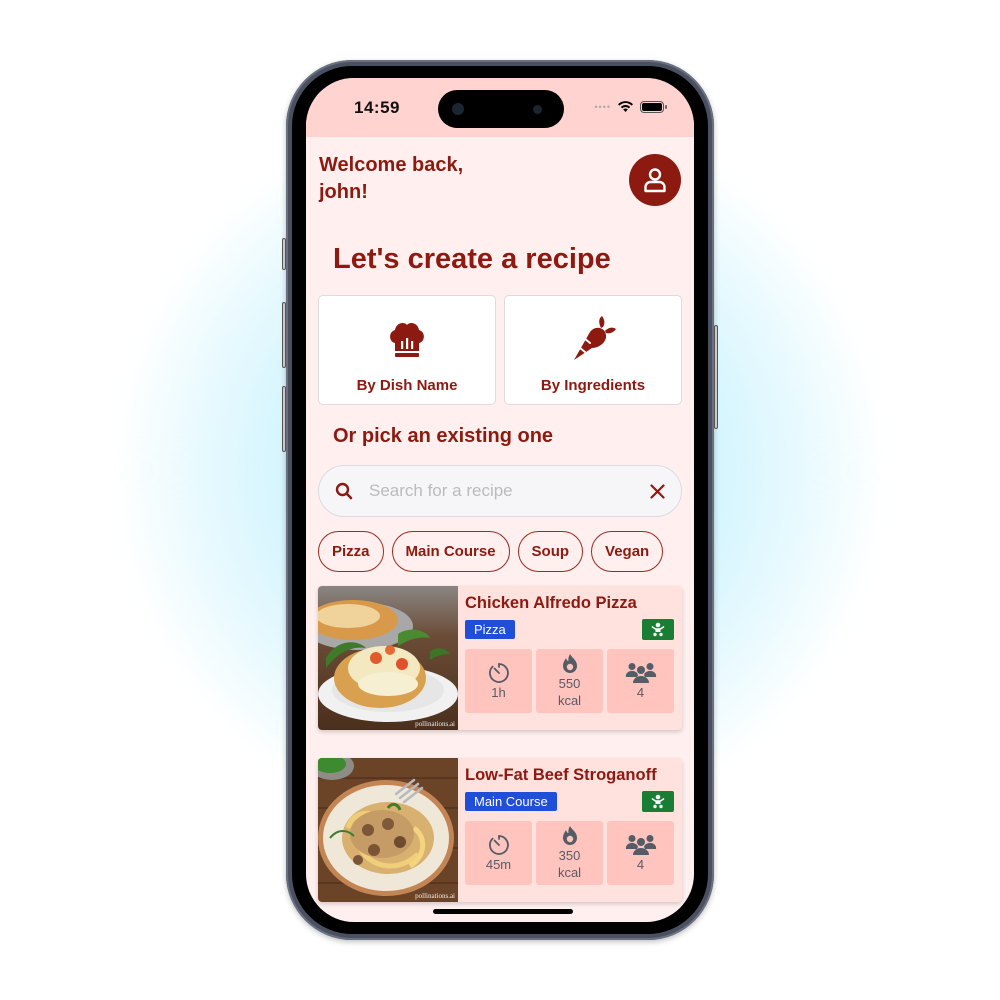 This screenshot has height=1000, width=1000. I want to click on welcome-text: Welcome back, john!, so click(391, 178).